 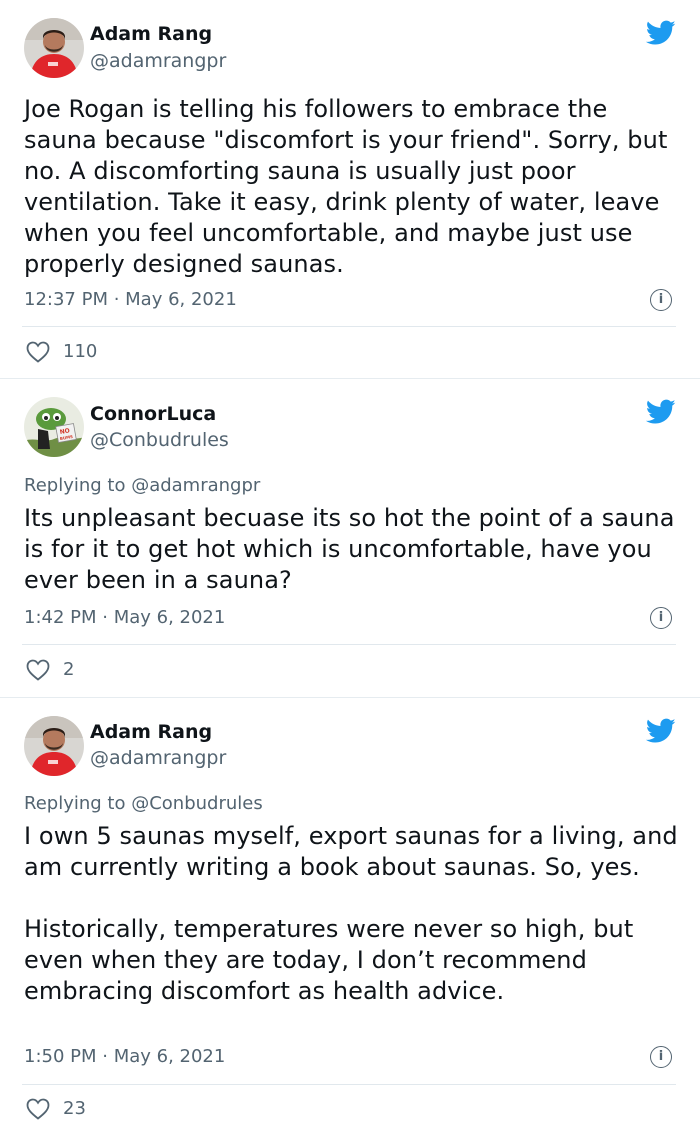 I want to click on author-name: ConnorLuca, so click(x=153, y=414).